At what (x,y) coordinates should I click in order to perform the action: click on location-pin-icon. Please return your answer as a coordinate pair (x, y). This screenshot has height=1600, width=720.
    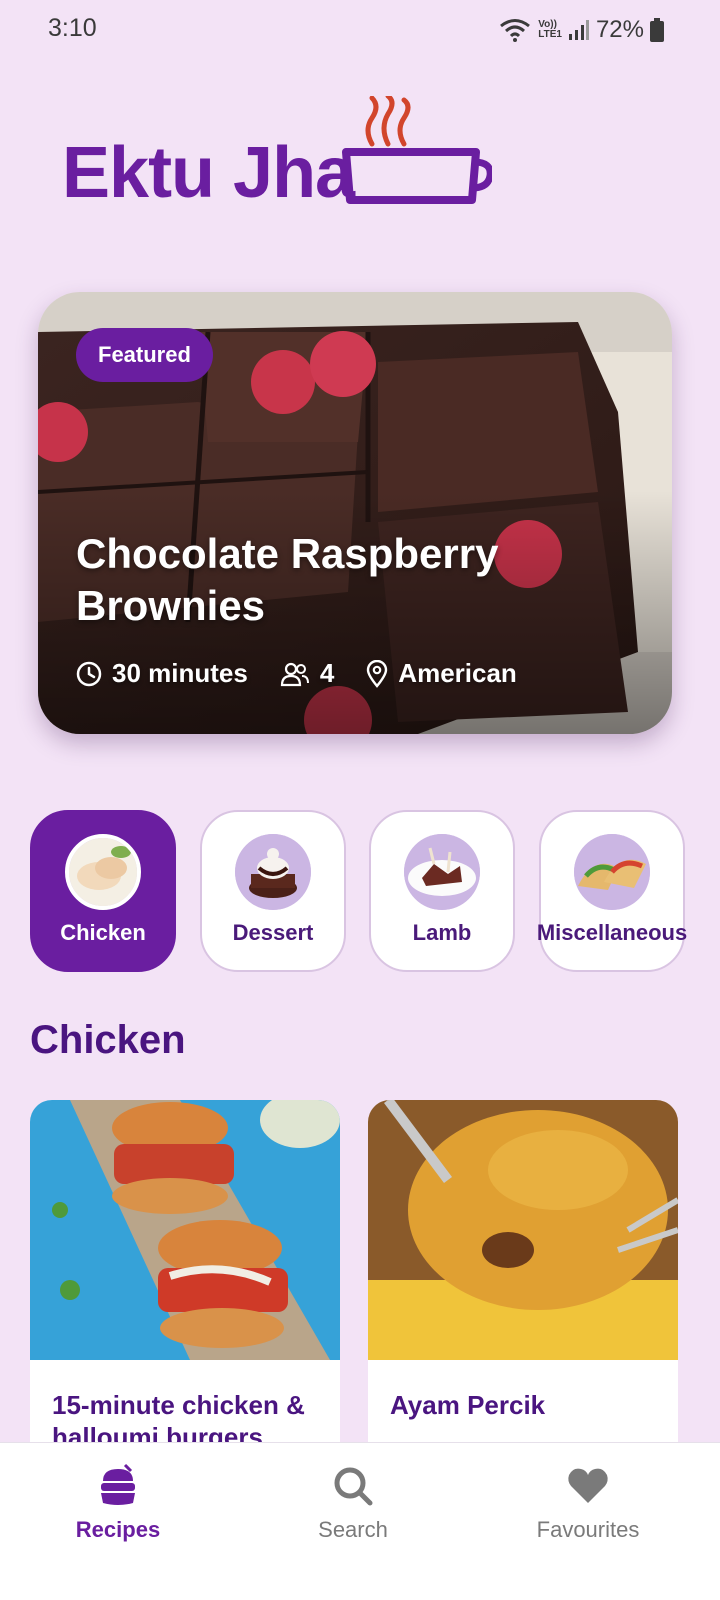
    Looking at the image, I should click on (377, 673).